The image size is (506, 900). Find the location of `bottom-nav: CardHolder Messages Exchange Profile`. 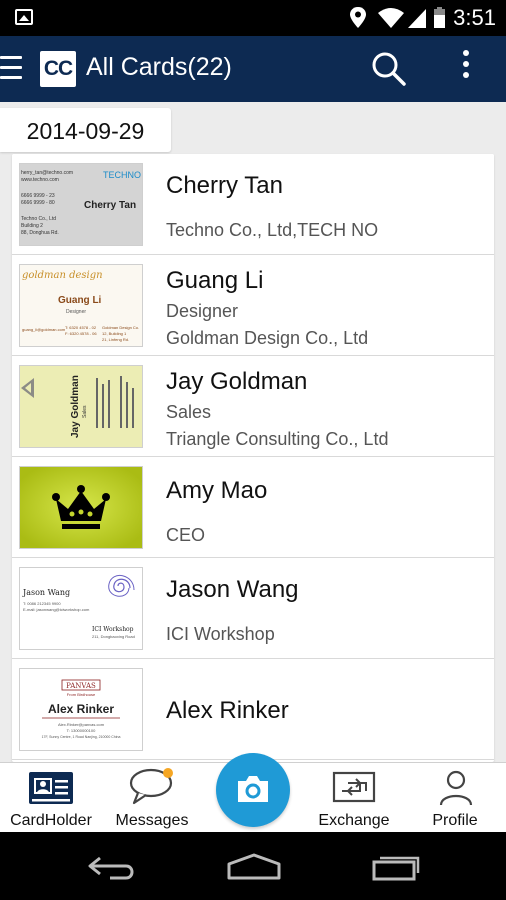

bottom-nav: CardHolder Messages Exchange Profile is located at coordinates (253, 793).